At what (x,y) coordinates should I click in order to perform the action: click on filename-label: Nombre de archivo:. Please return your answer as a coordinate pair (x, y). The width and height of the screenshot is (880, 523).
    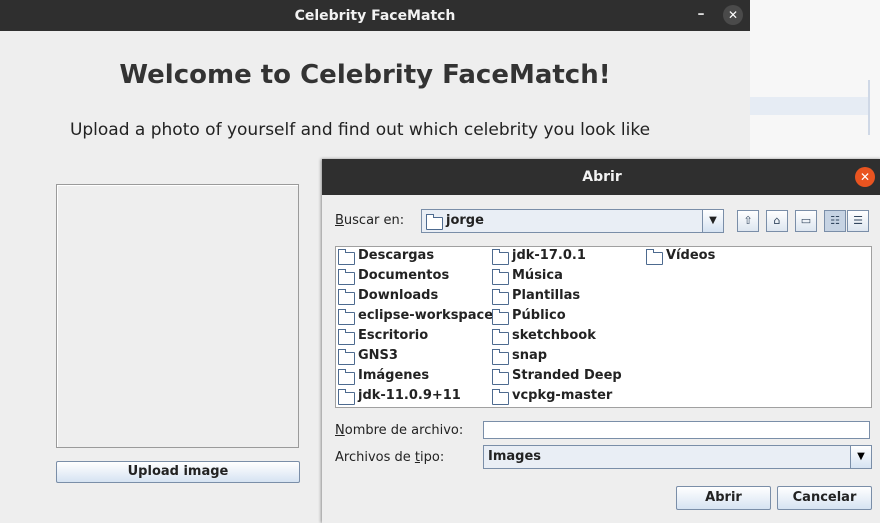
    Looking at the image, I should click on (399, 430).